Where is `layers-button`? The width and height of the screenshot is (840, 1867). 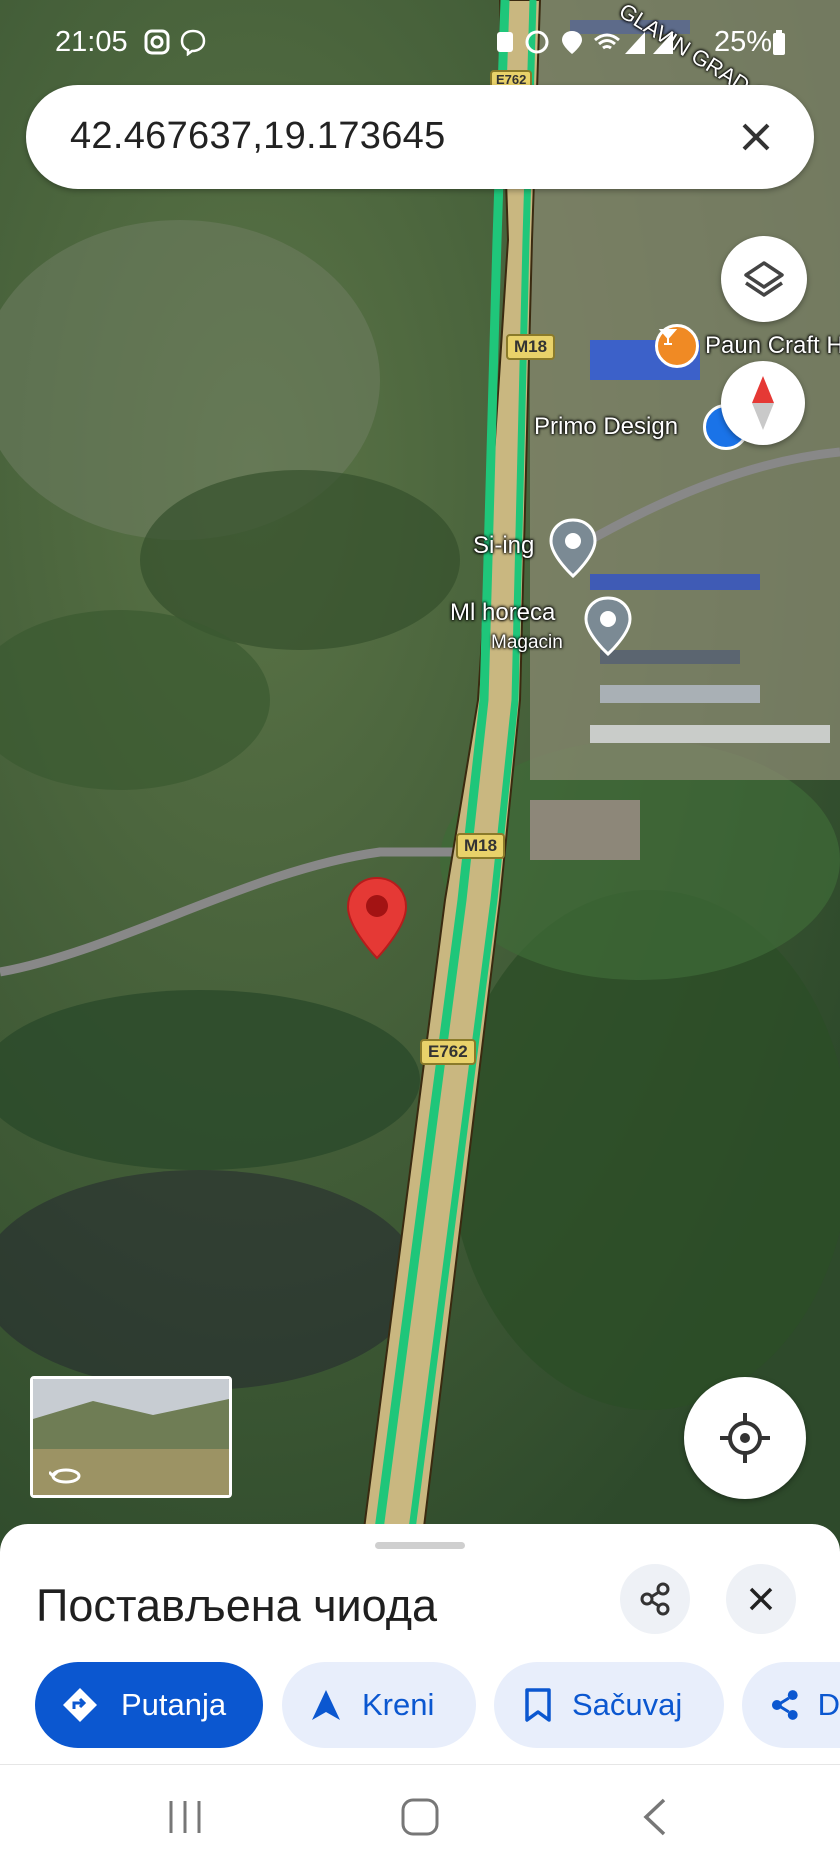 layers-button is located at coordinates (764, 279).